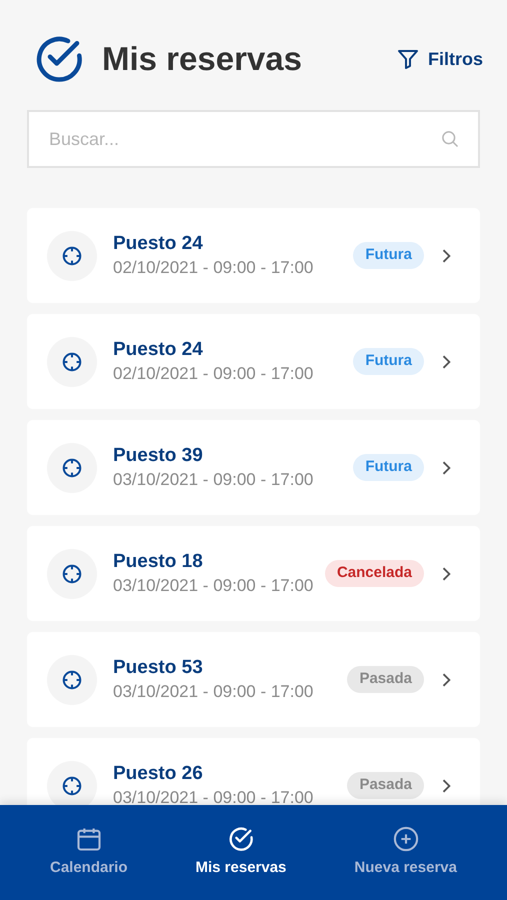  I want to click on reservation-card: Puesto 53 03/10/2021 - 09:00 - 17:00 Pasada, so click(253, 679).